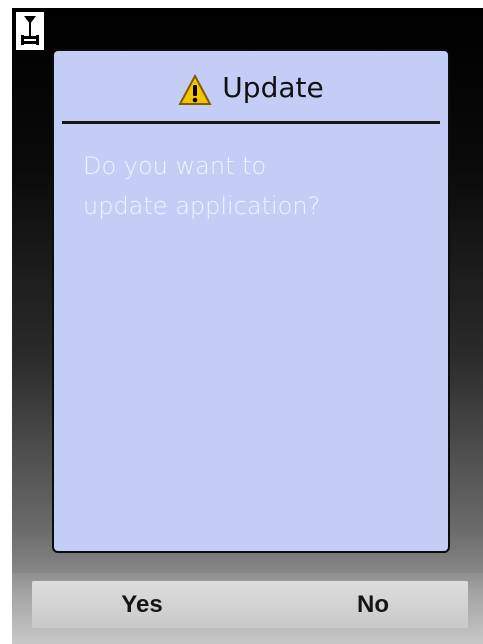  Describe the element at coordinates (30, 31) in the screenshot. I see `signal-antenna-icon` at that location.